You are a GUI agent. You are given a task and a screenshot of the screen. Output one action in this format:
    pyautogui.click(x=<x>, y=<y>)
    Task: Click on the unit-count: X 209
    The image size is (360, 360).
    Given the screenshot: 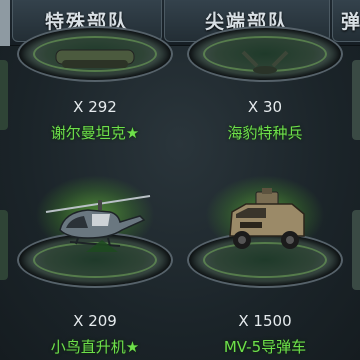 What is the action you would take?
    pyautogui.click(x=95, y=321)
    